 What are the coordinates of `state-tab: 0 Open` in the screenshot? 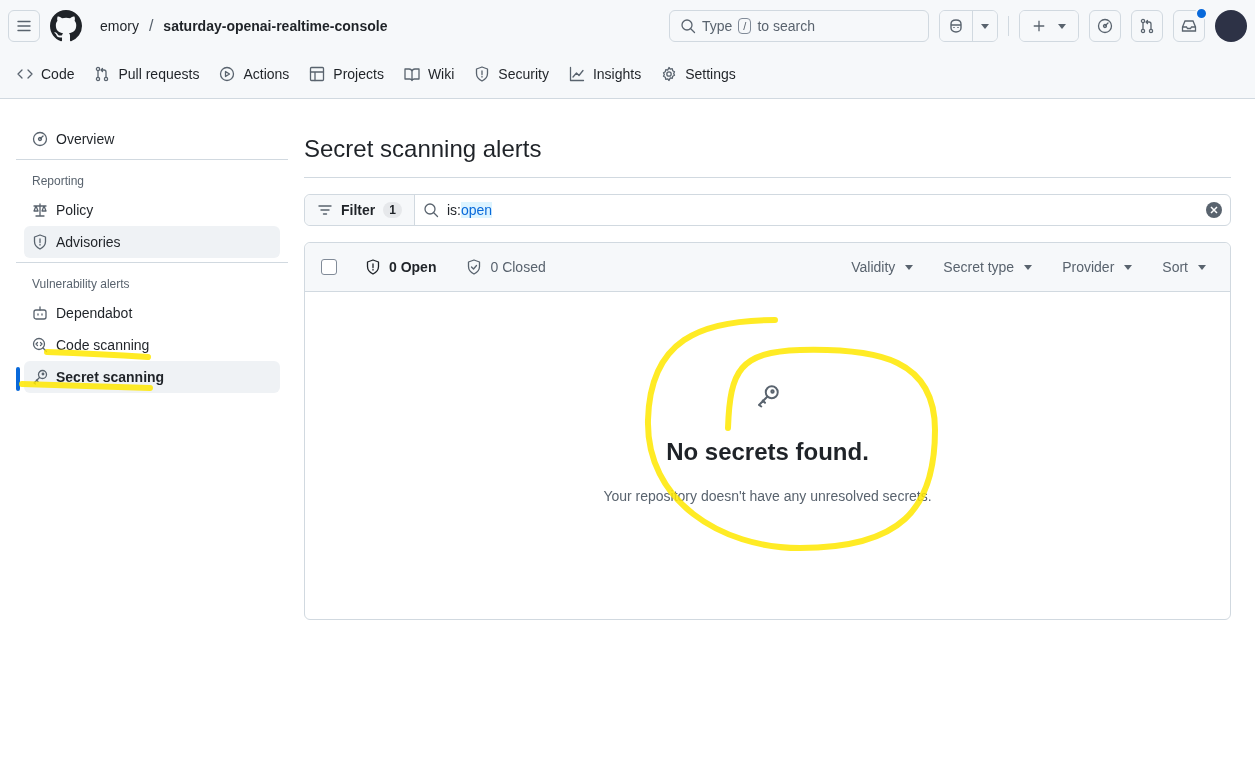 It's located at (401, 267).